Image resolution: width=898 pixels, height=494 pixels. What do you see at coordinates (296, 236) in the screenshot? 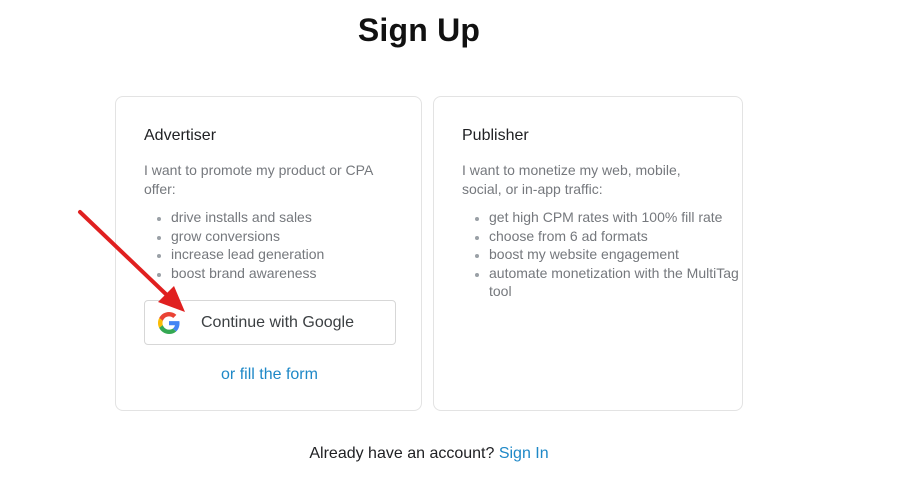
I see `list-item: grow conversions` at bounding box center [296, 236].